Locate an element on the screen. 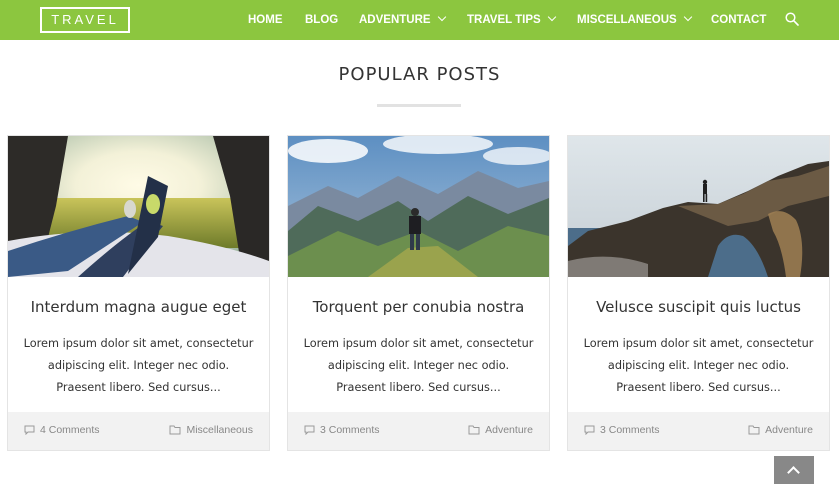  nav-travel-tips: TRAVEL TIPS is located at coordinates (511, 20).